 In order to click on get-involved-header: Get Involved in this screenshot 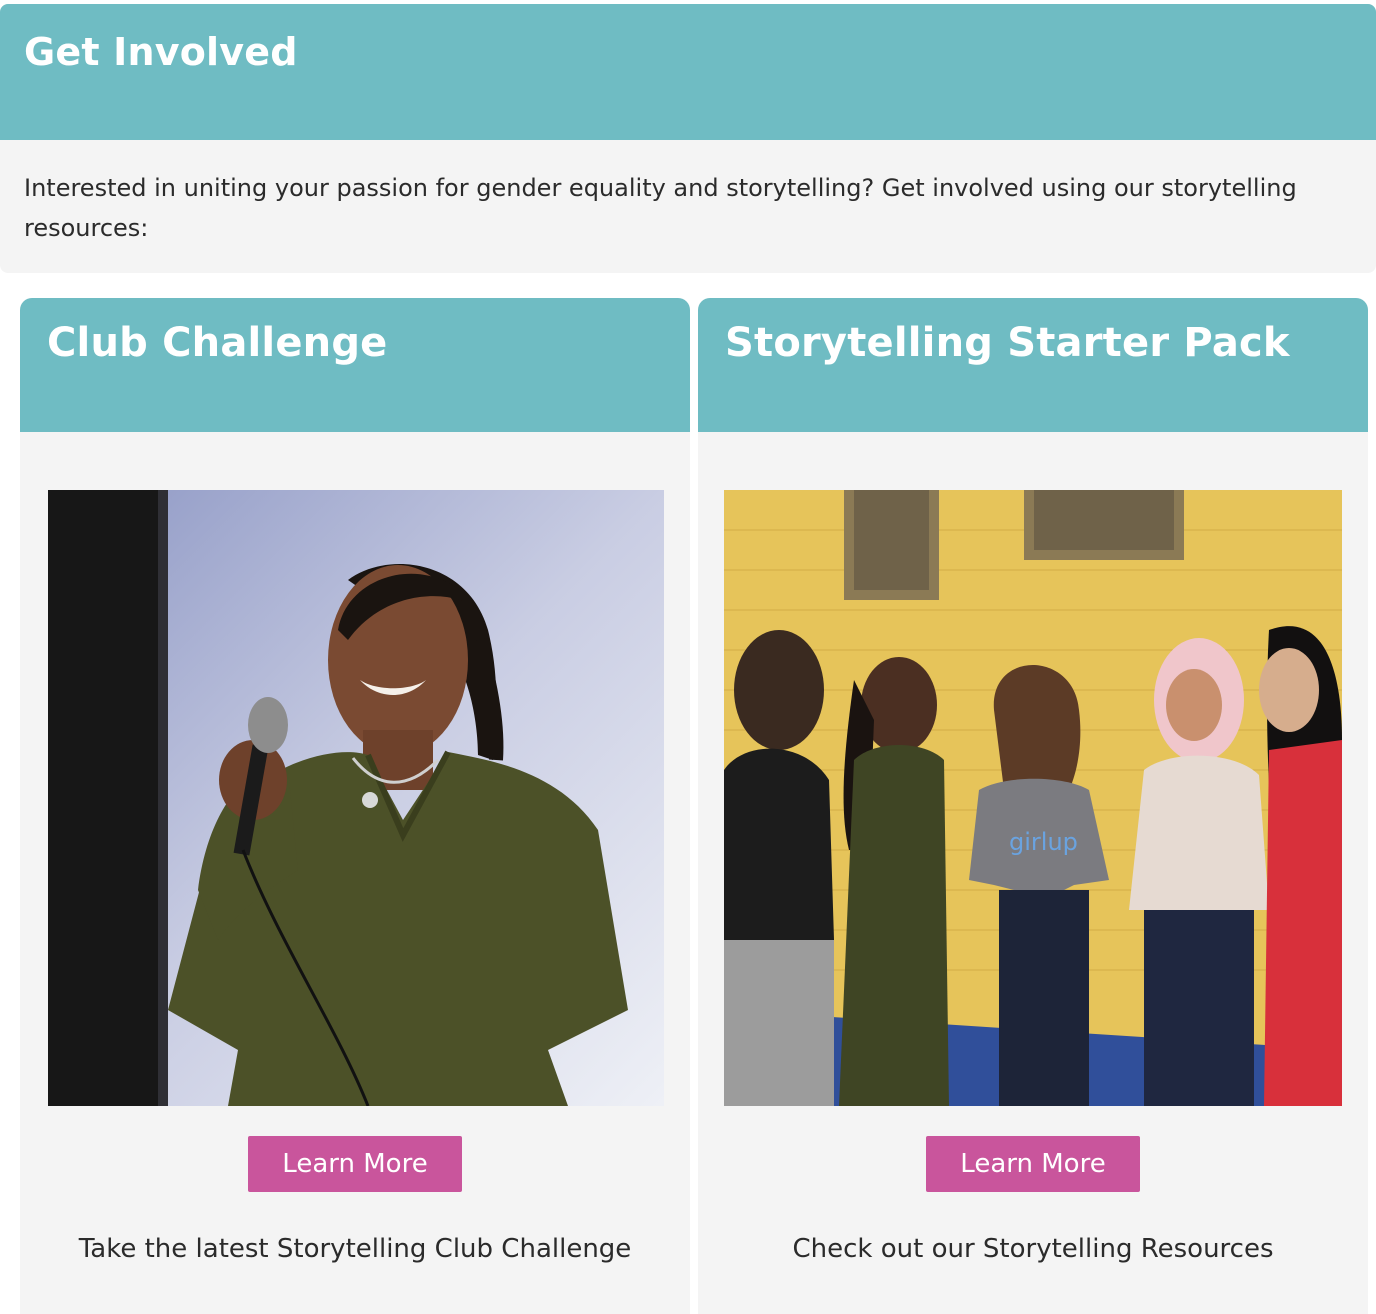, I will do `click(688, 72)`.